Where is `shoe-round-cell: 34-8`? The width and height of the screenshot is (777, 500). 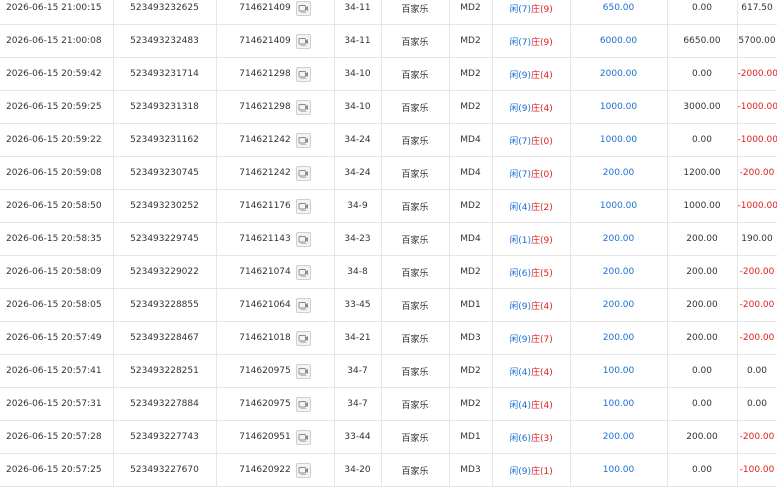 shoe-round-cell: 34-8 is located at coordinates (358, 272).